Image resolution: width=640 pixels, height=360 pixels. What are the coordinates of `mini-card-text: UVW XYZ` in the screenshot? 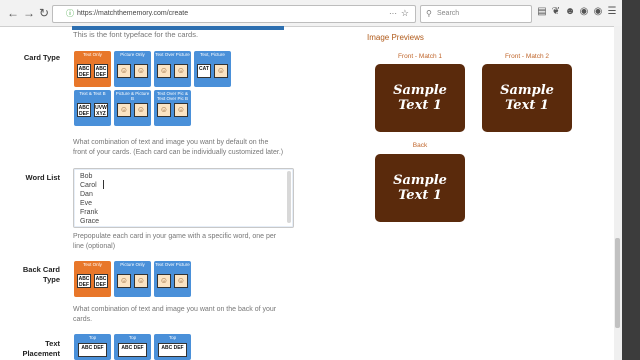 It's located at (101, 110).